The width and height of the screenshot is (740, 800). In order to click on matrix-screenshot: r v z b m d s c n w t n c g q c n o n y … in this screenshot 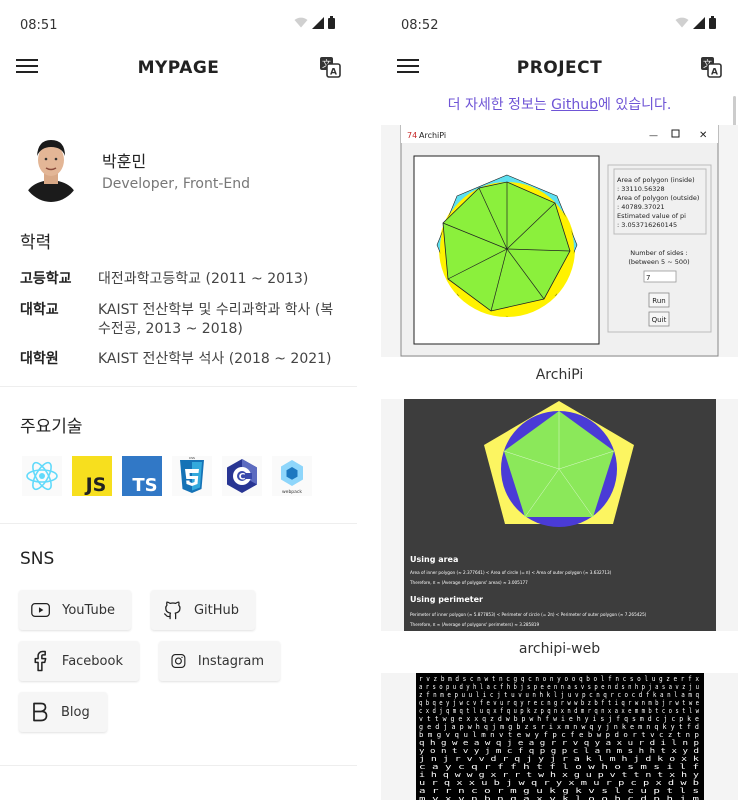, I will do `click(560, 736)`.